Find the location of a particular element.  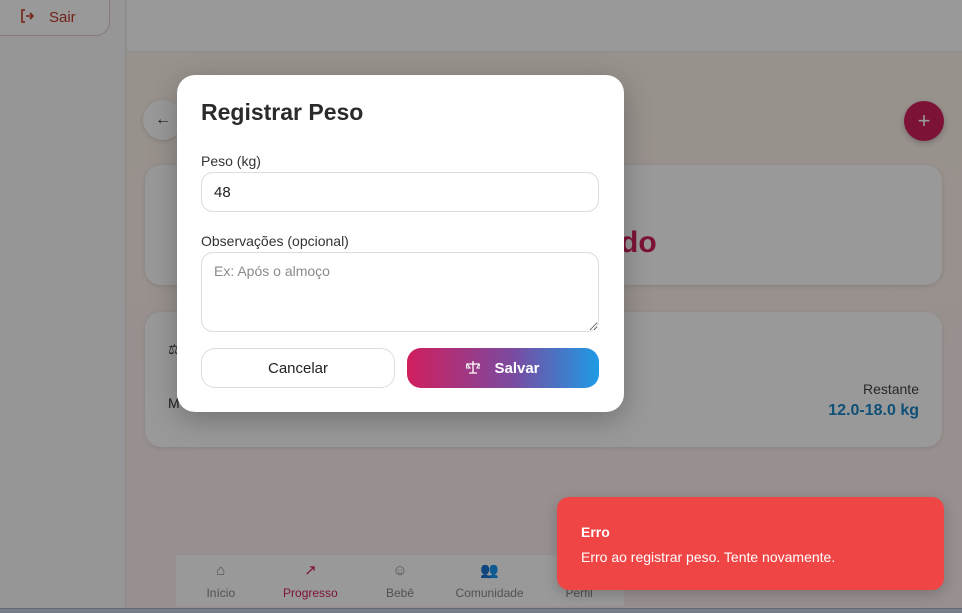

toast-title: Erro is located at coordinates (595, 532).